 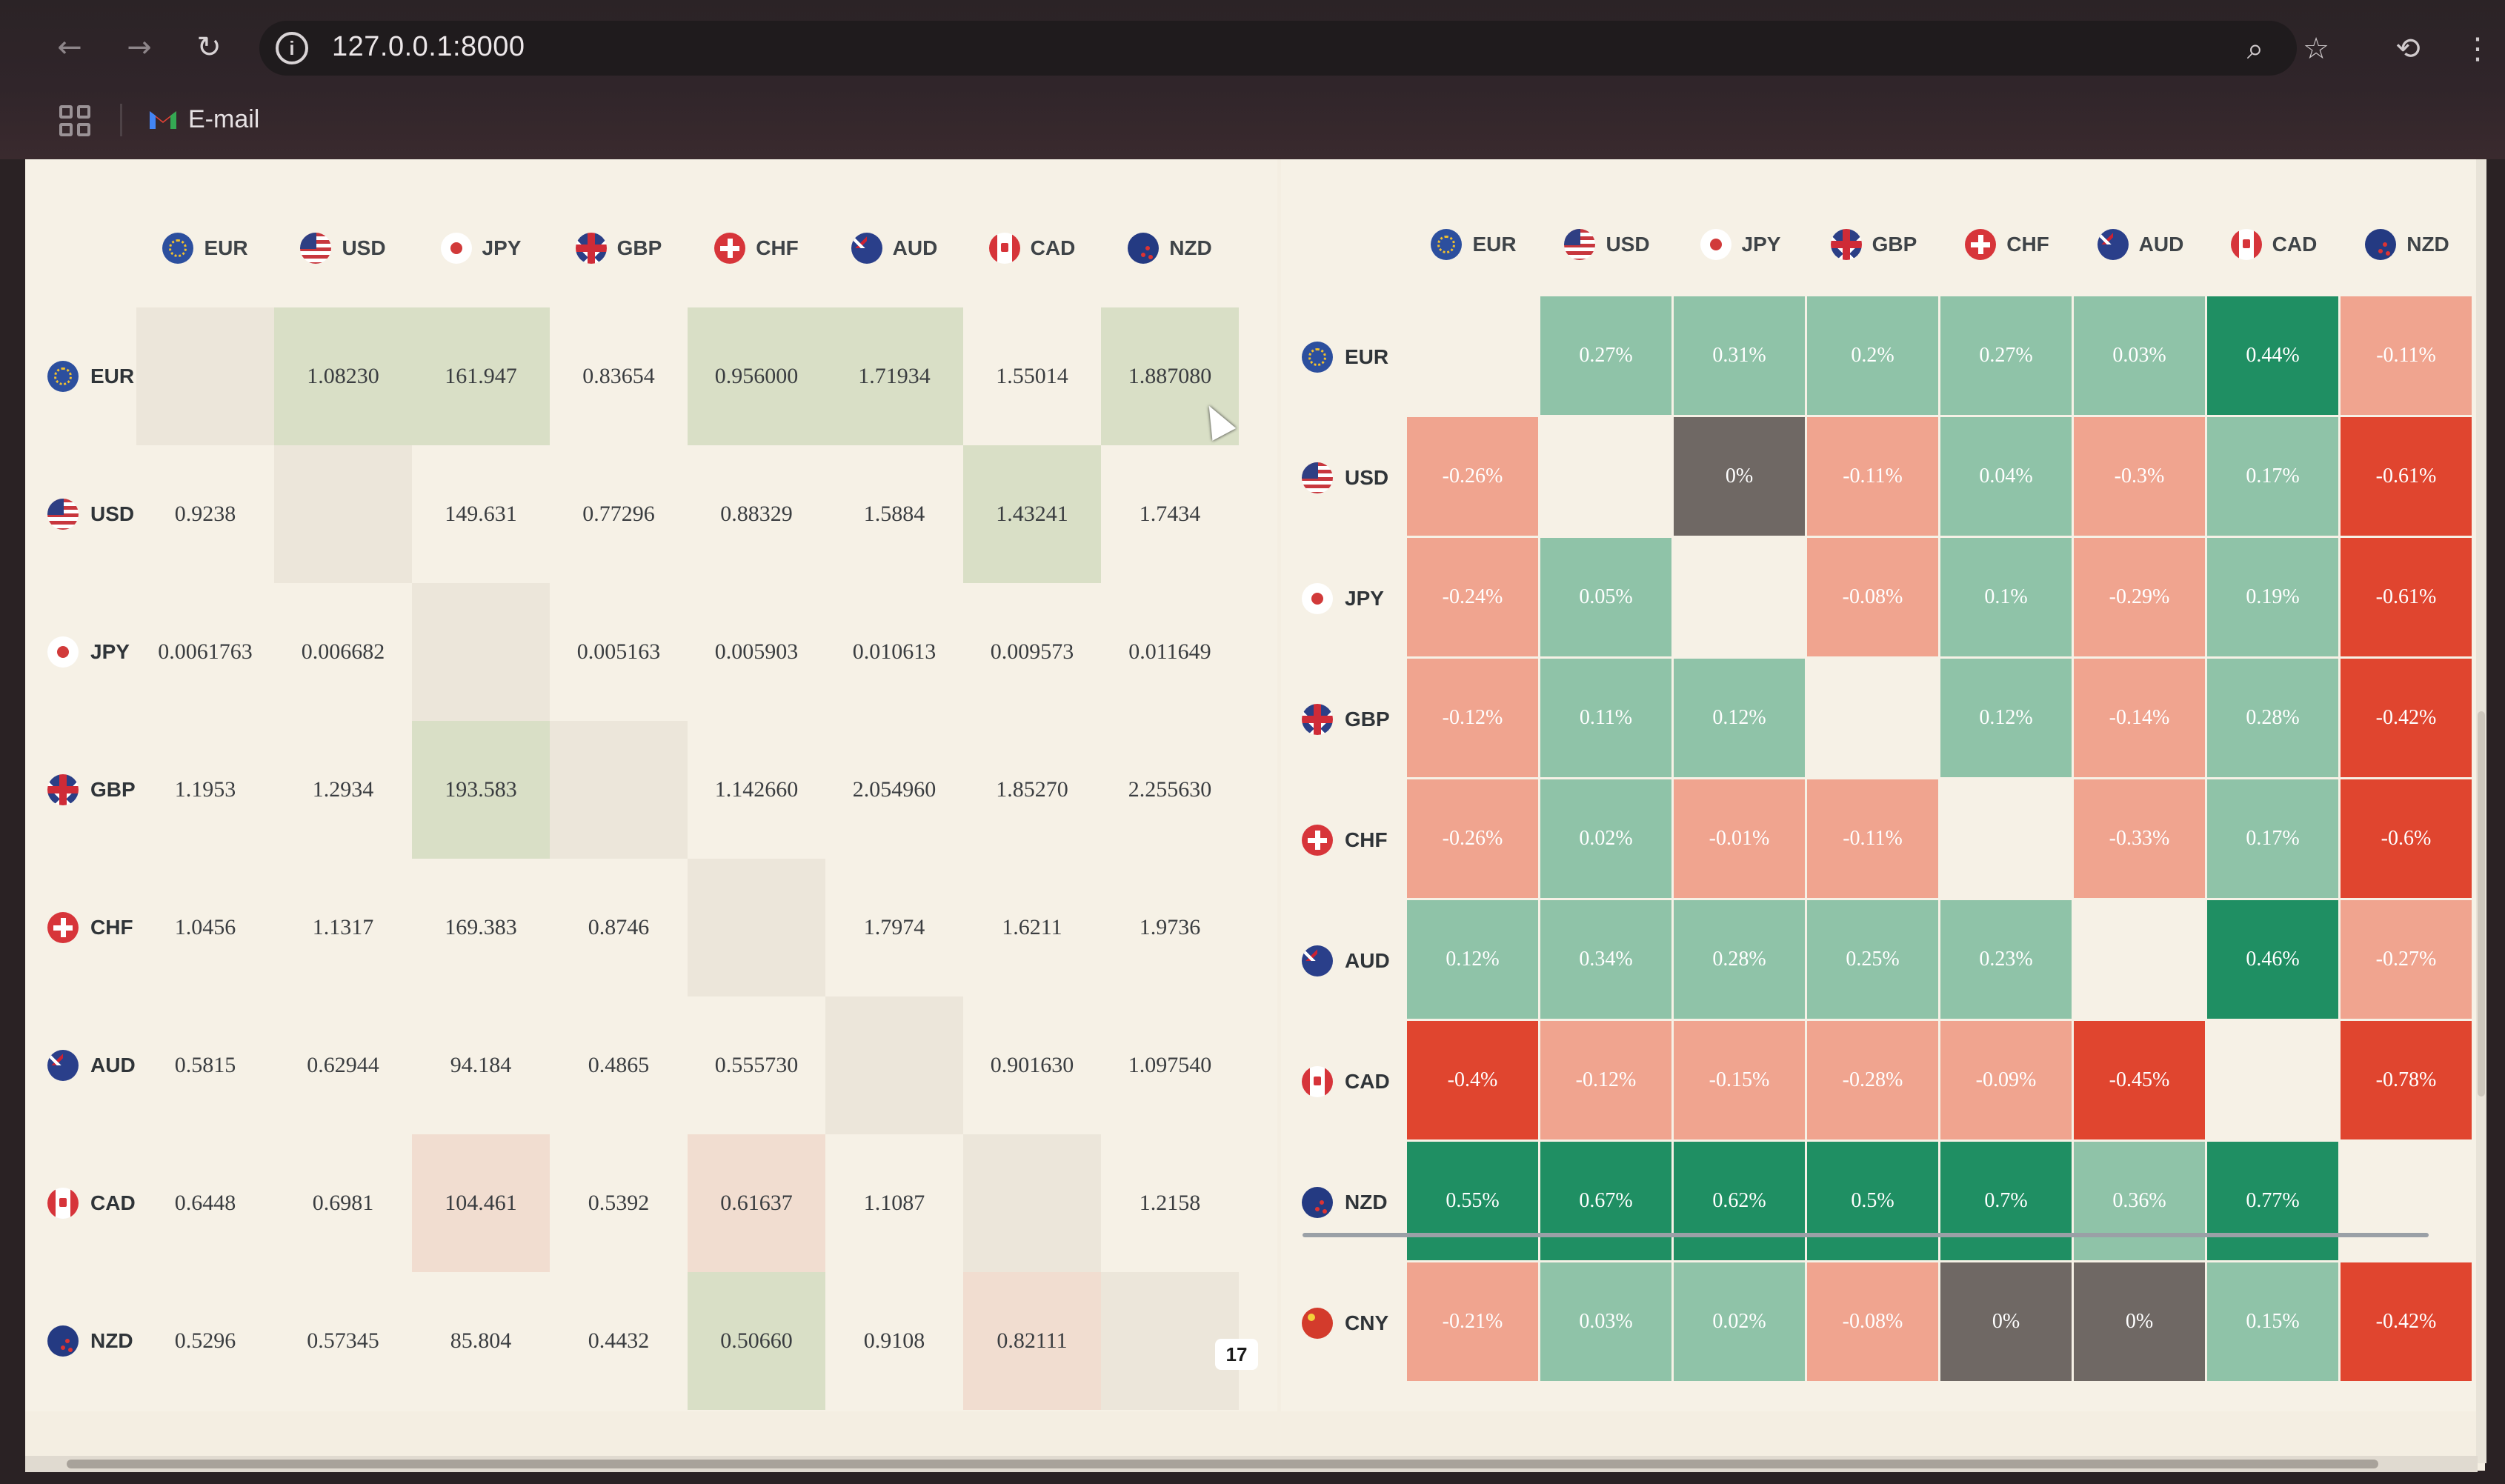 What do you see at coordinates (1170, 249) in the screenshot?
I see `column-header-nzd: NZD` at bounding box center [1170, 249].